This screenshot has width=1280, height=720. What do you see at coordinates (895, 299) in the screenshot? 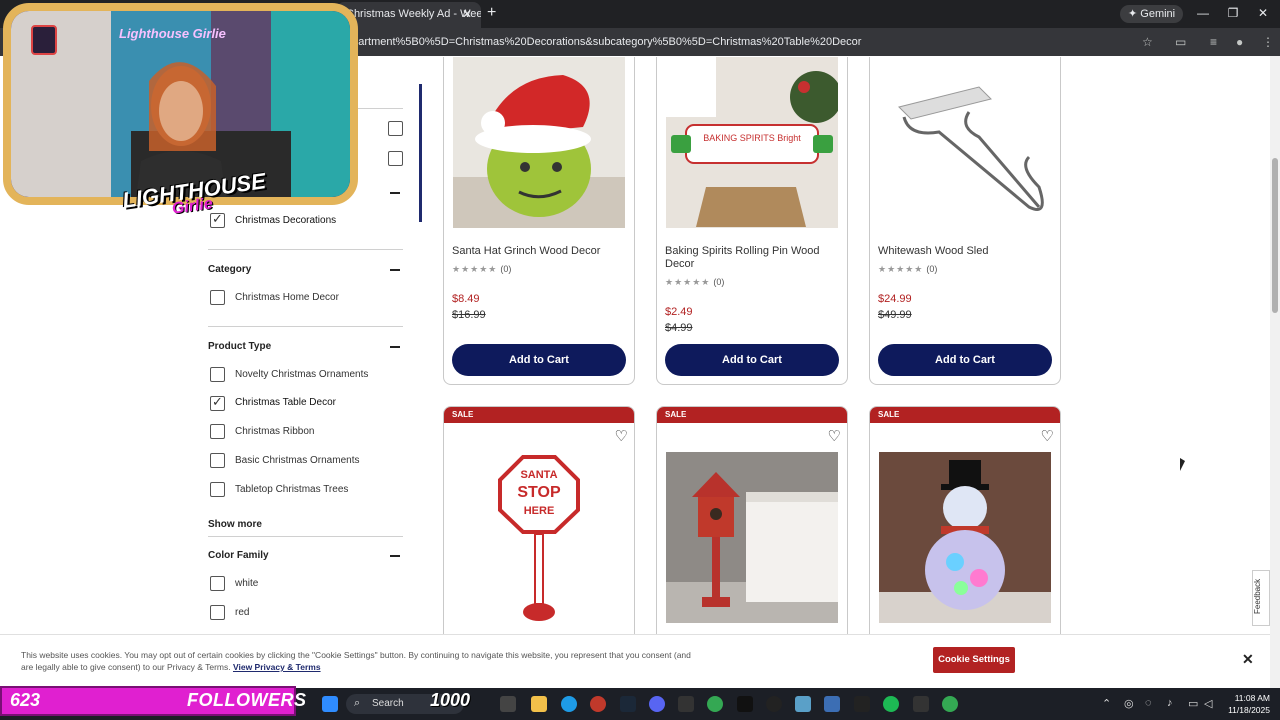
I see `sale-price: $24.99` at bounding box center [895, 299].